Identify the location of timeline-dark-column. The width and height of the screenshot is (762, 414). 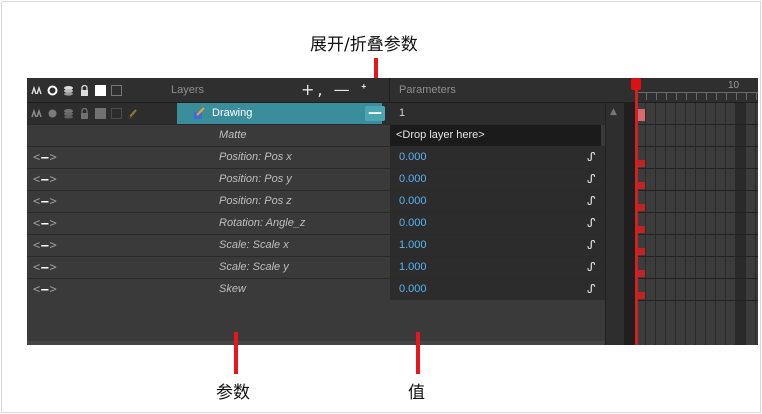
(740, 224).